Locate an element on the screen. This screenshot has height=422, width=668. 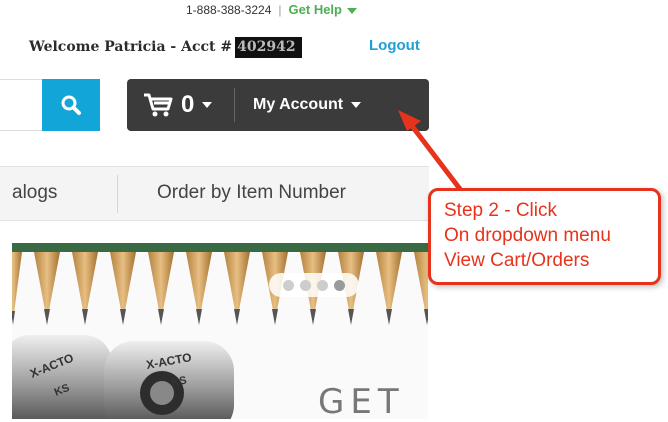
annotation-line-2: On dropdown menu is located at coordinates (527, 235).